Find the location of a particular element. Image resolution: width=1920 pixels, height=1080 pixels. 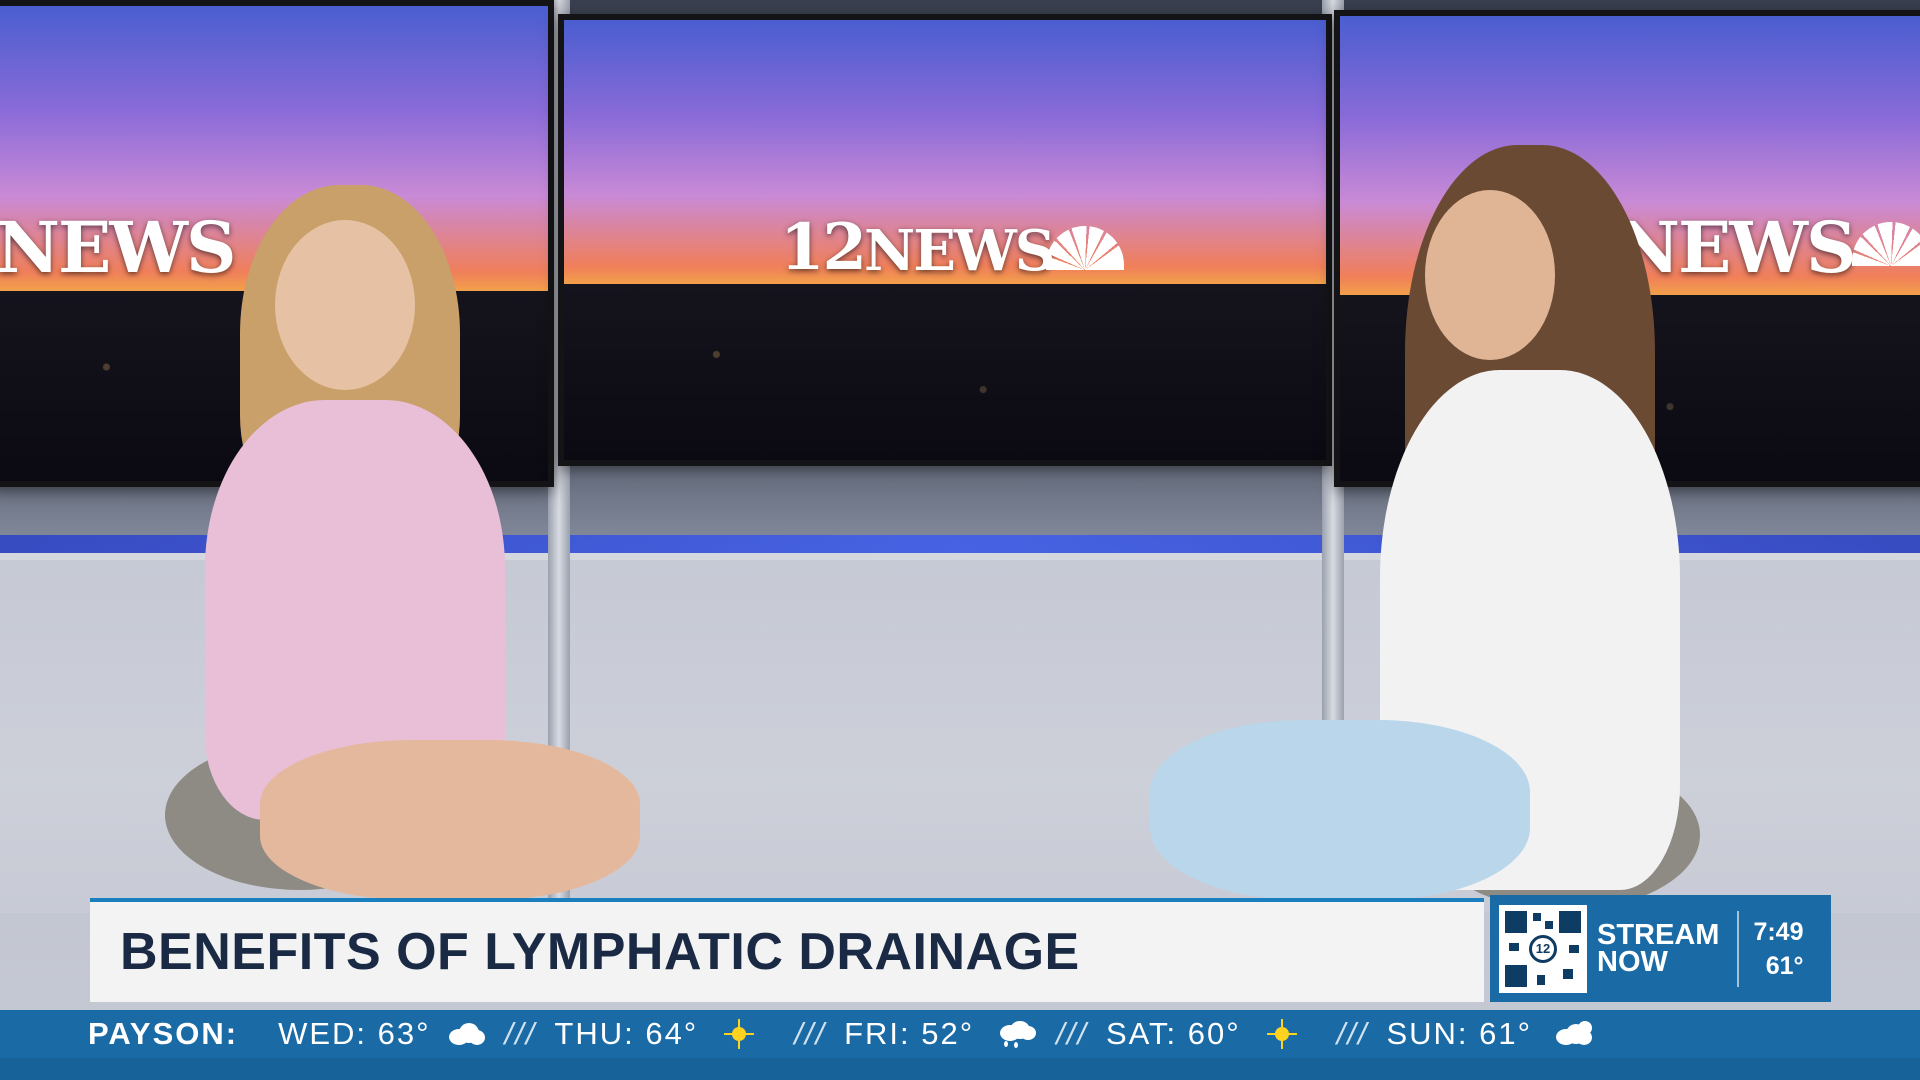

ticker-day-label: SUN: 61° is located at coordinates (1459, 1033).